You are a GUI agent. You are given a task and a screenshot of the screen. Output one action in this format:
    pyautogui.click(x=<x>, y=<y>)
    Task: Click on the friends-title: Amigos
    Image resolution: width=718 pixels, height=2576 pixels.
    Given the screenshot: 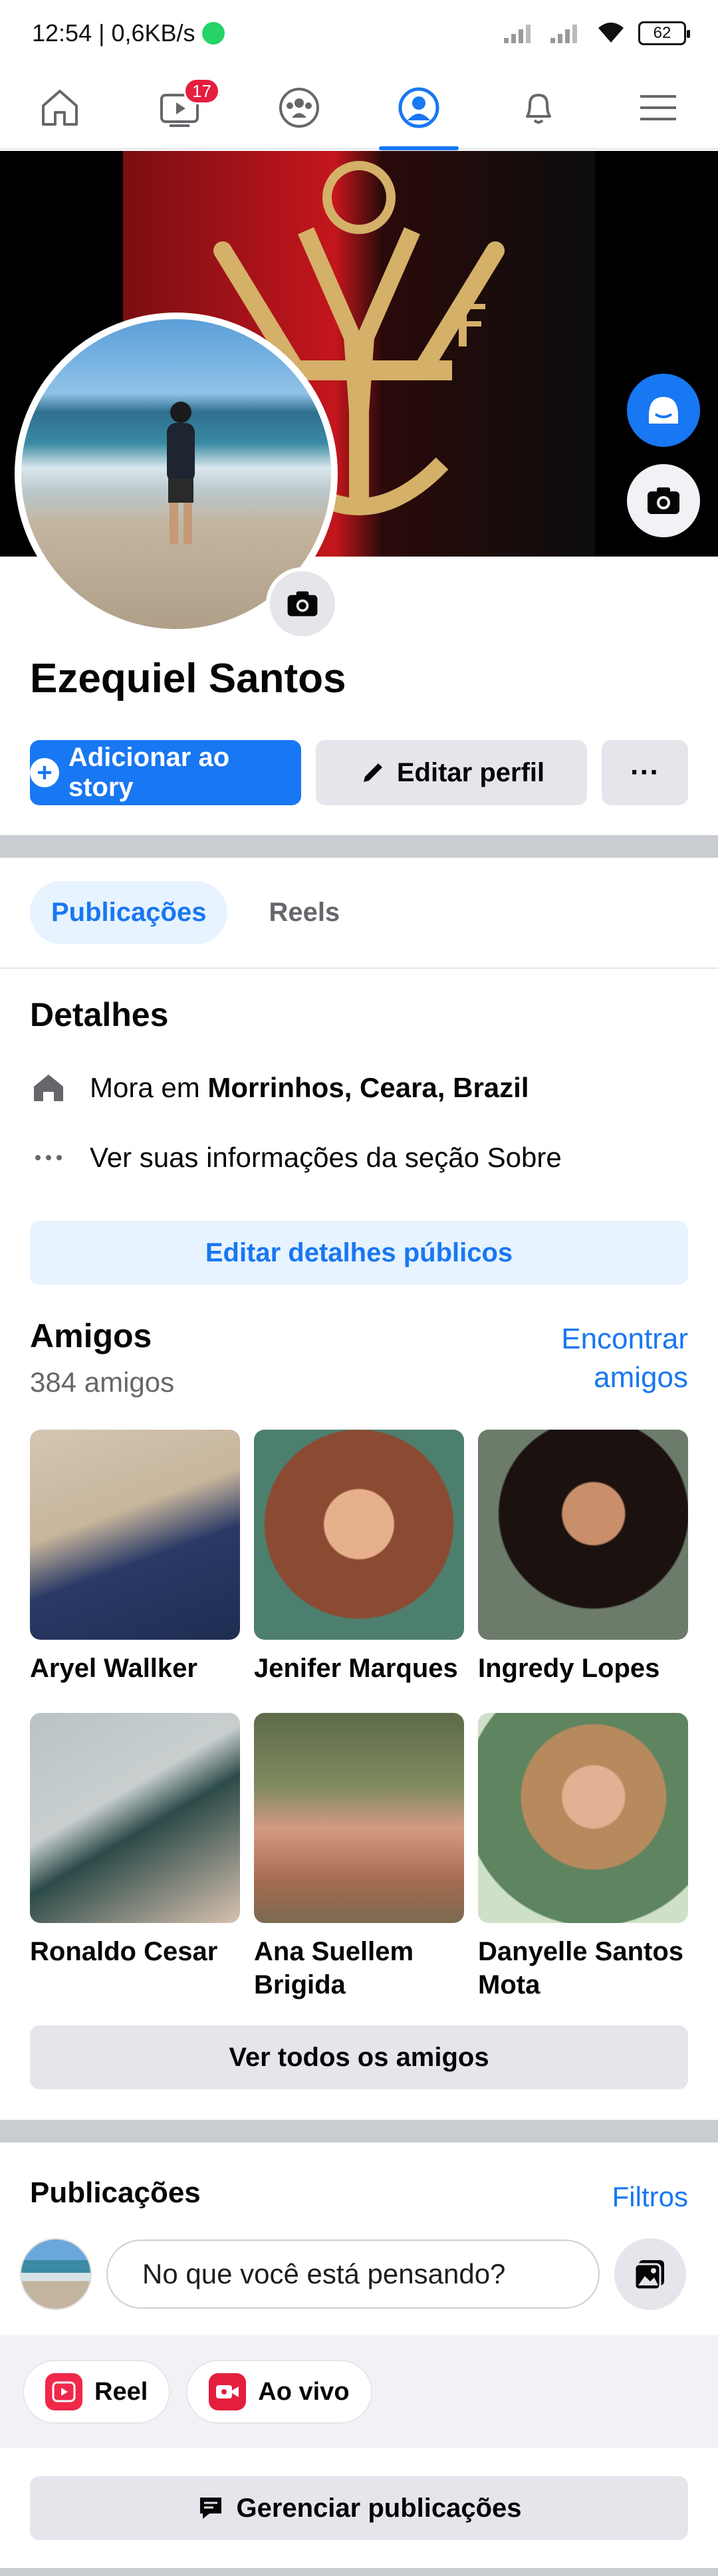 What is the action you would take?
    pyautogui.click(x=91, y=1335)
    